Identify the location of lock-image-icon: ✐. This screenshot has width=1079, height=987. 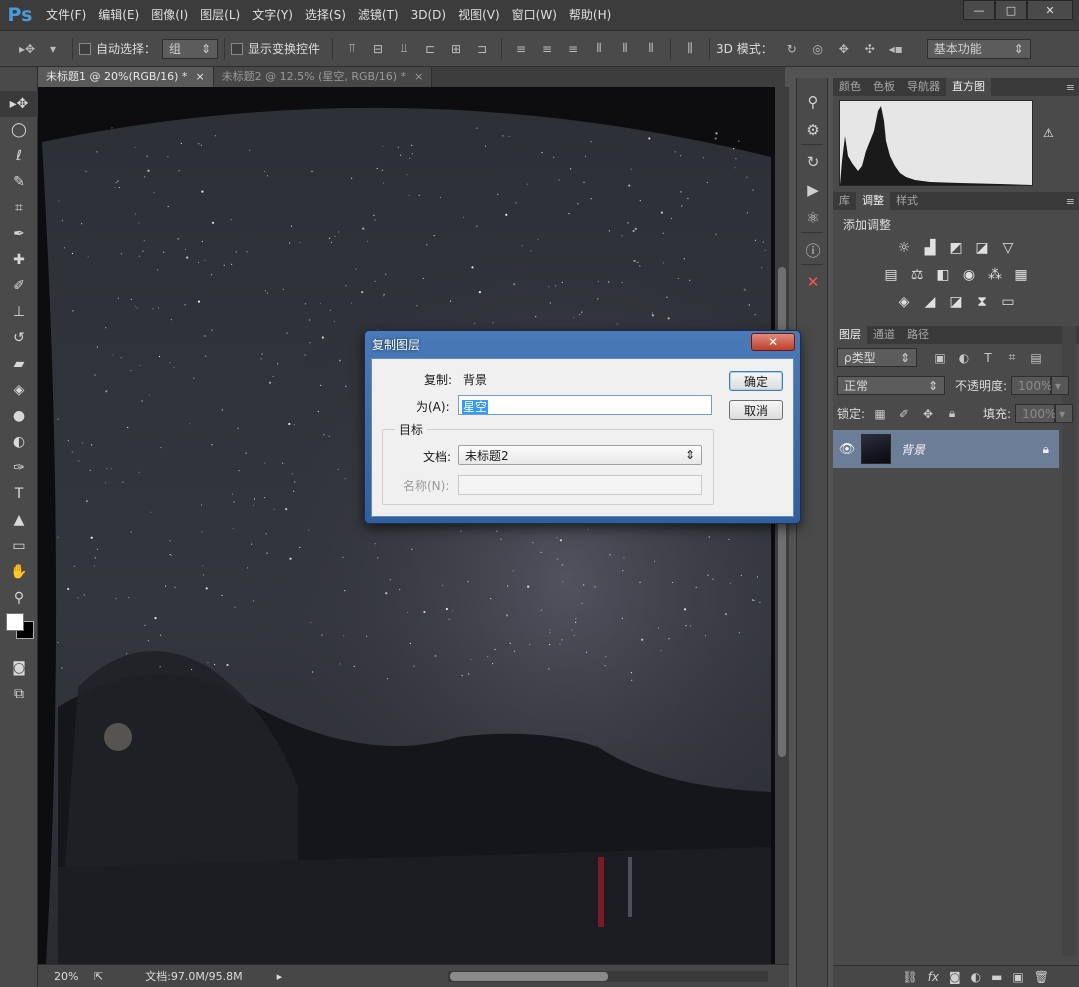
(904, 414).